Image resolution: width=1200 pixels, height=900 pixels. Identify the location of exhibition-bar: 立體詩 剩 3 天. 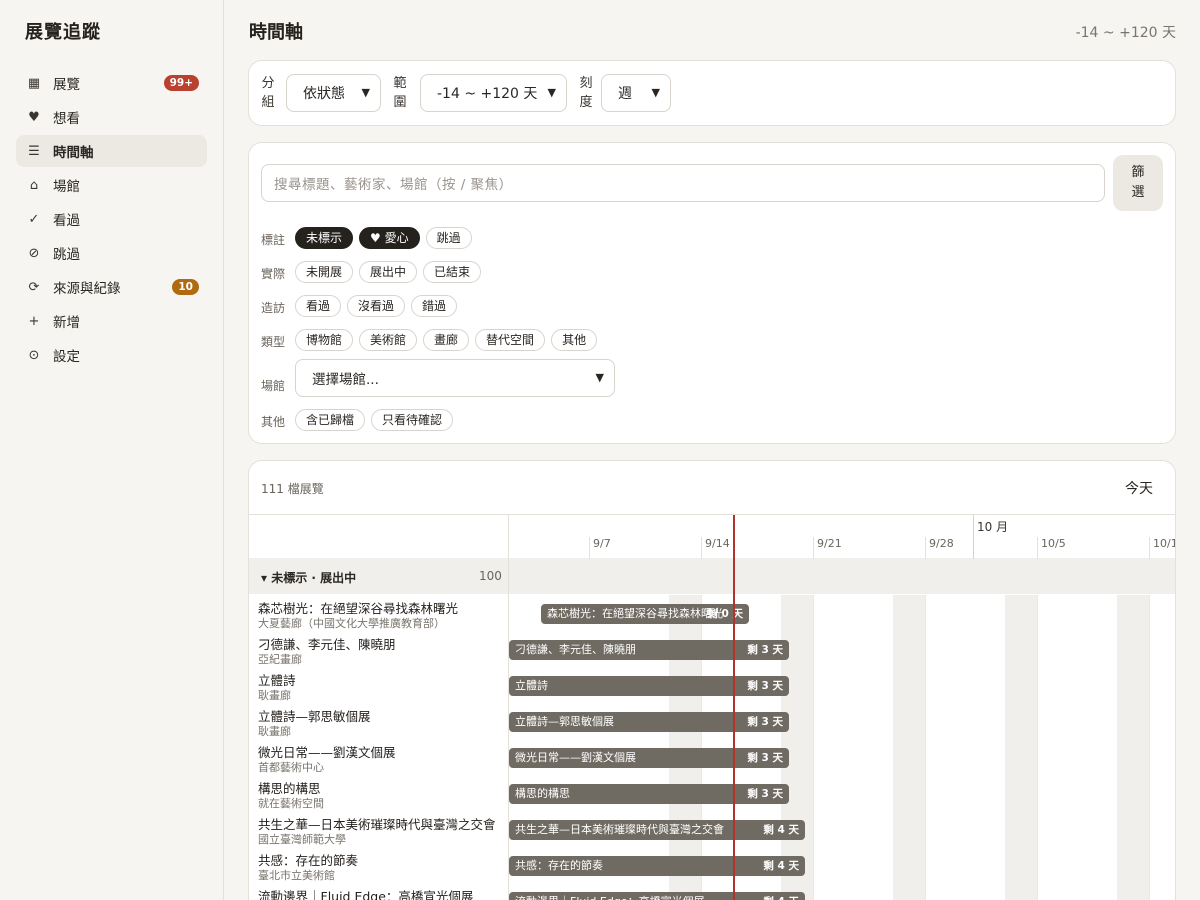
(649, 686).